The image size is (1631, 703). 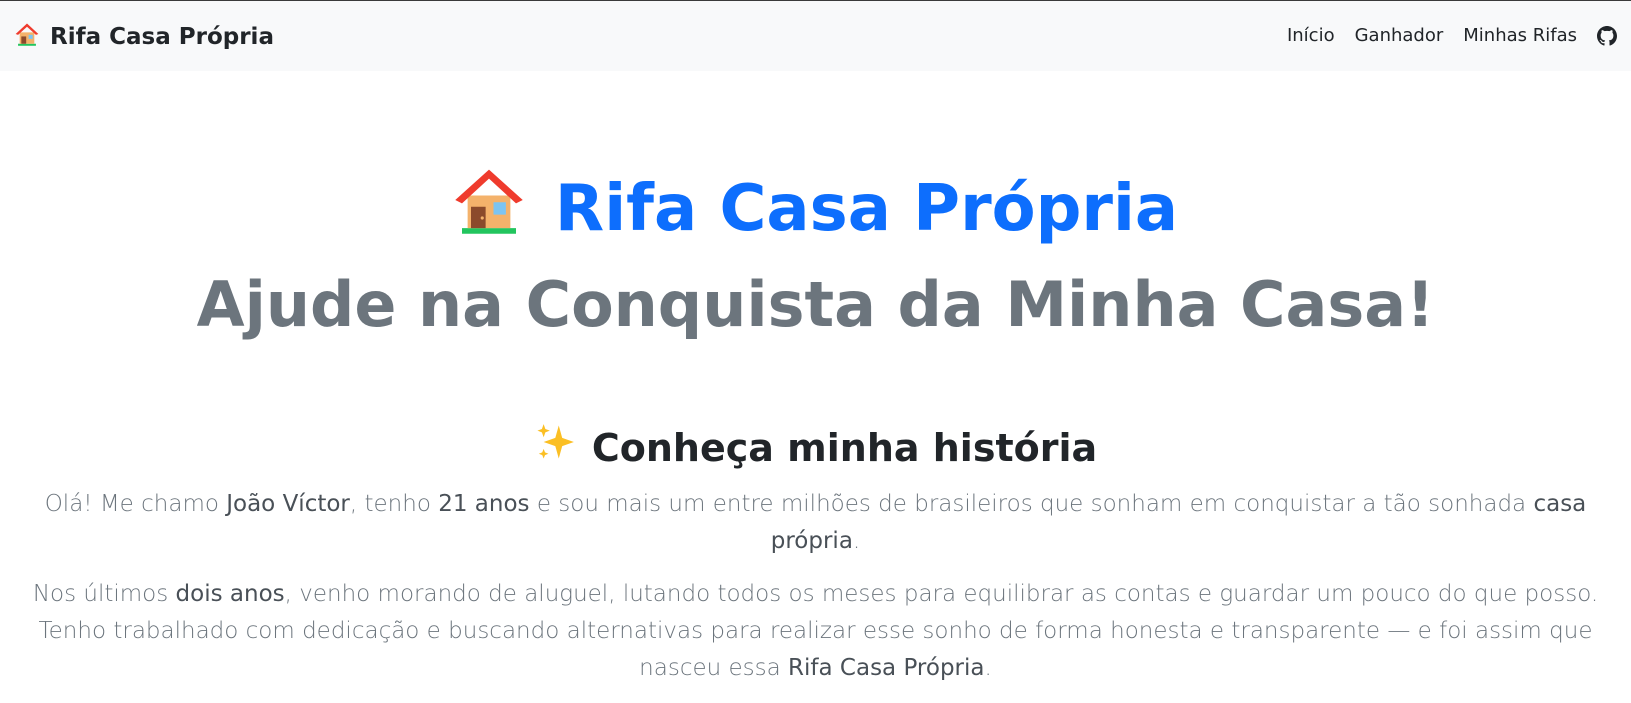 What do you see at coordinates (1399, 35) in the screenshot?
I see `nav-link-ganhador: Ganhador` at bounding box center [1399, 35].